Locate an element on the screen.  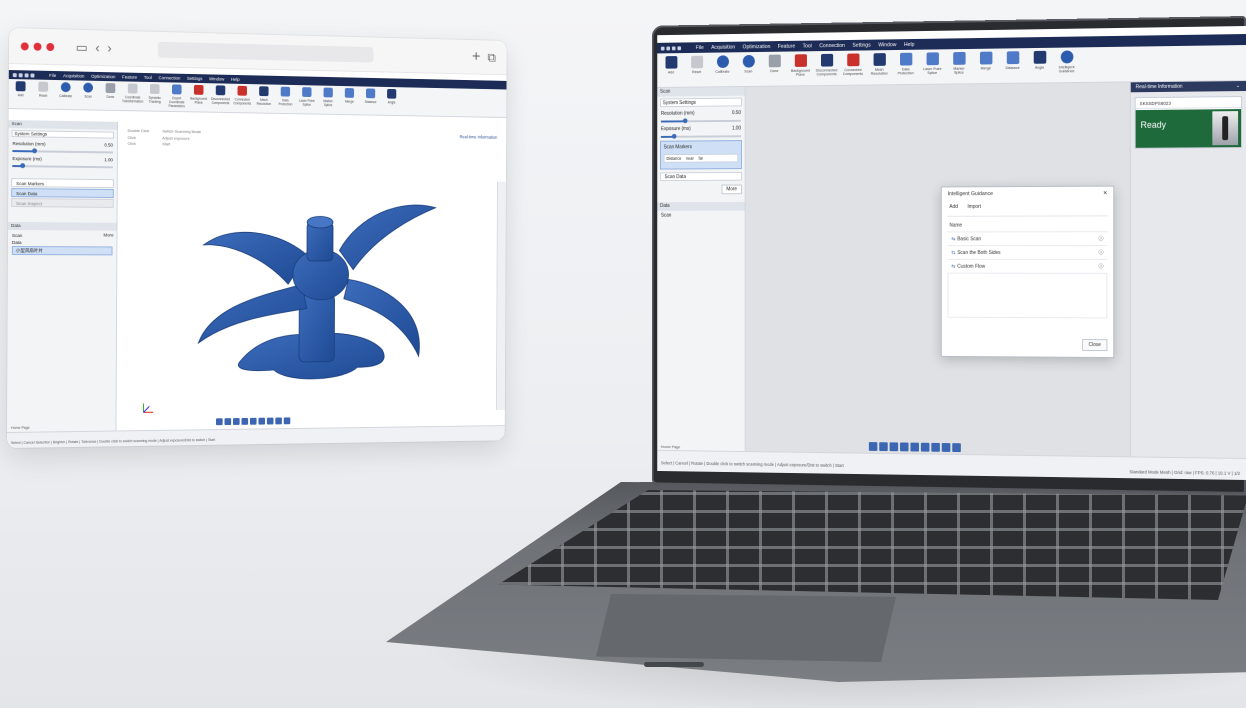
menu-file: File is located at coordinates (700, 48).